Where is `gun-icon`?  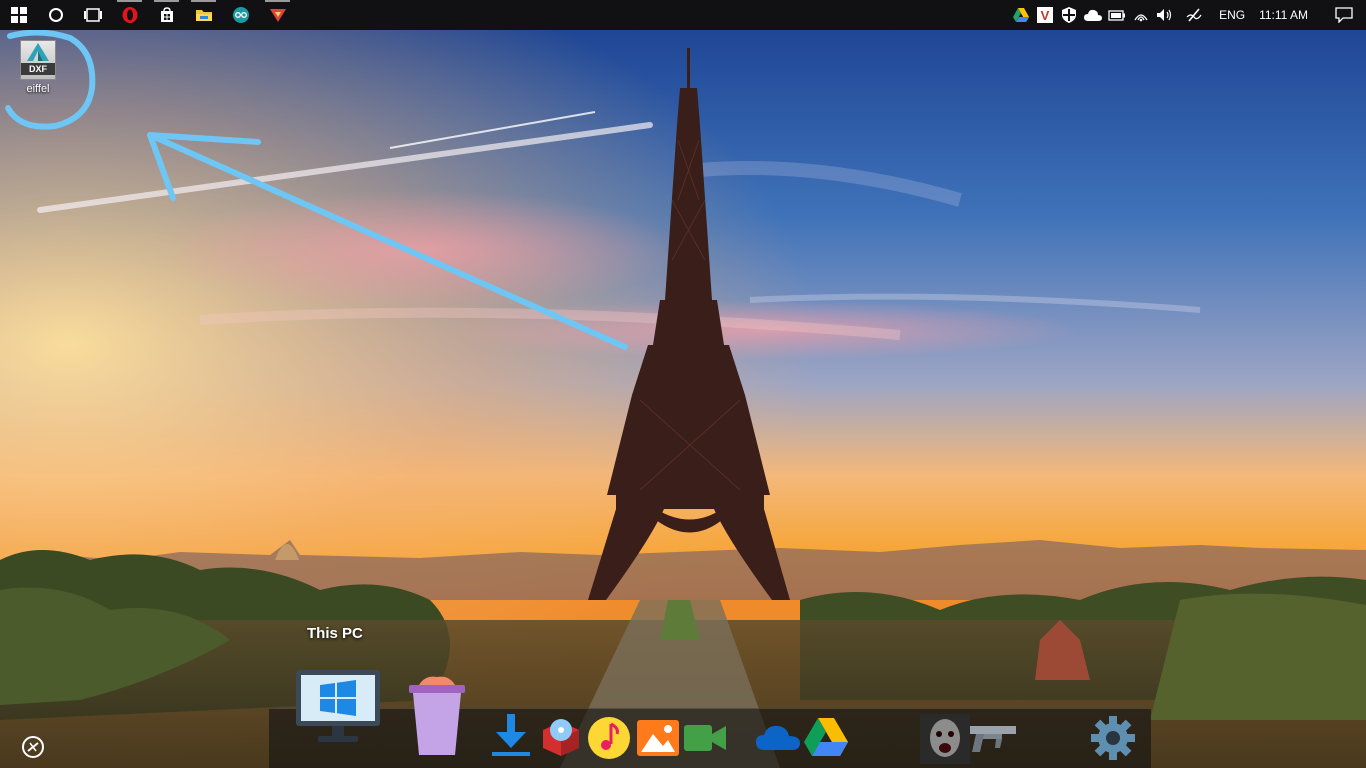 gun-icon is located at coordinates (993, 739).